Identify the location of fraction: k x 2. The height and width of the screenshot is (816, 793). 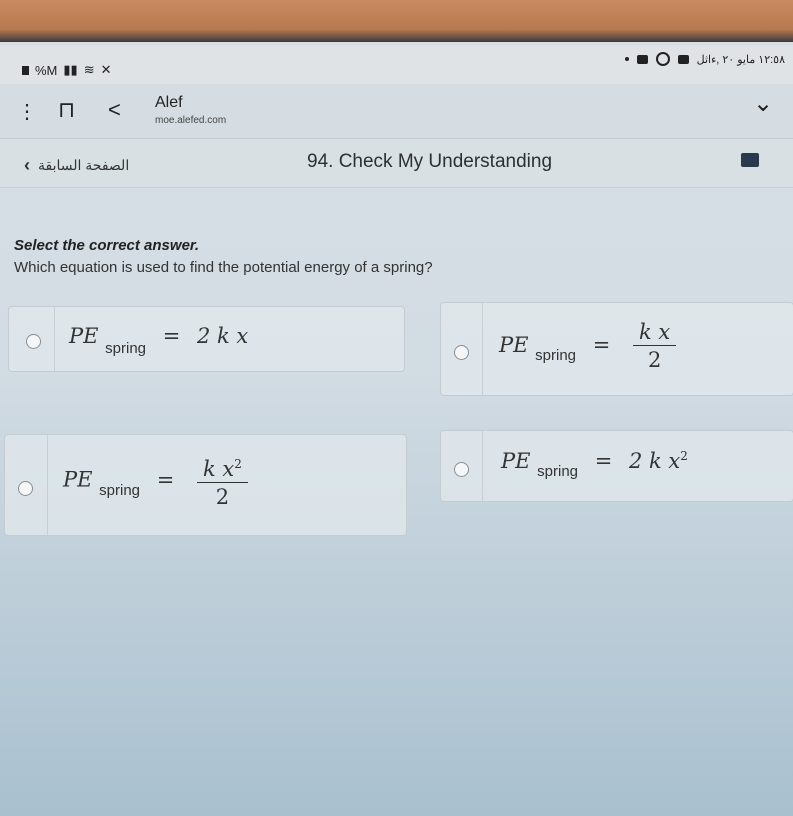
(655, 346).